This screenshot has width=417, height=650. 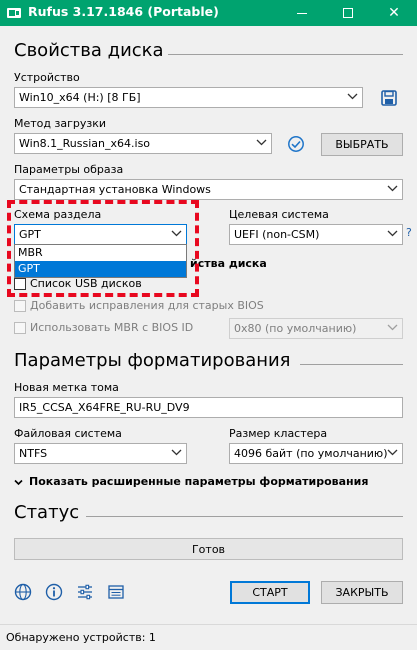 What do you see at coordinates (147, 305) in the screenshot?
I see `bios-fixes-label: Добавить исправления для старых BIOS` at bounding box center [147, 305].